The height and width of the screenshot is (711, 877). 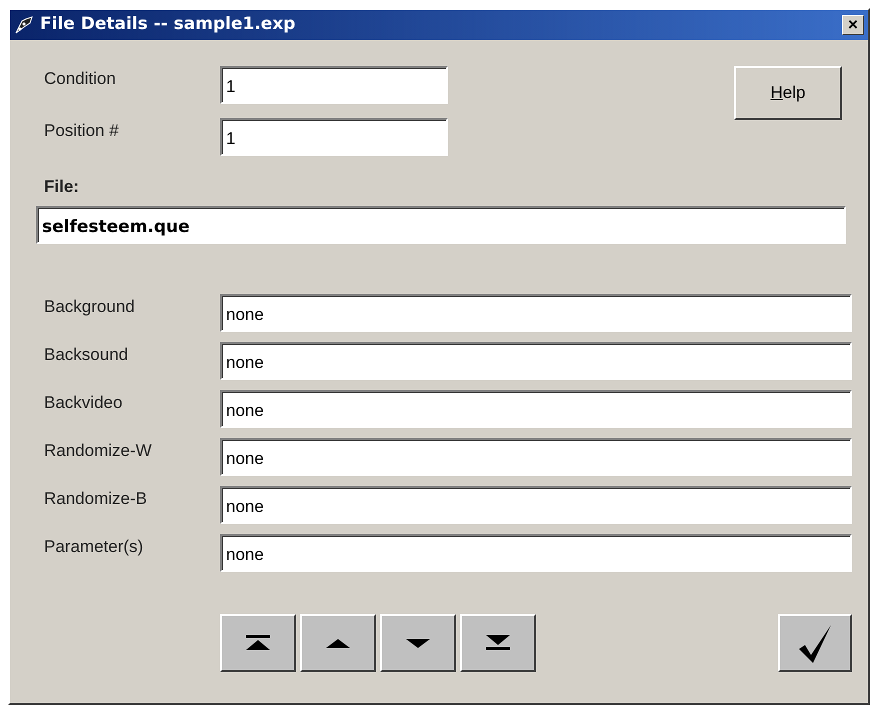 What do you see at coordinates (80, 79) in the screenshot?
I see `field-label: Condition` at bounding box center [80, 79].